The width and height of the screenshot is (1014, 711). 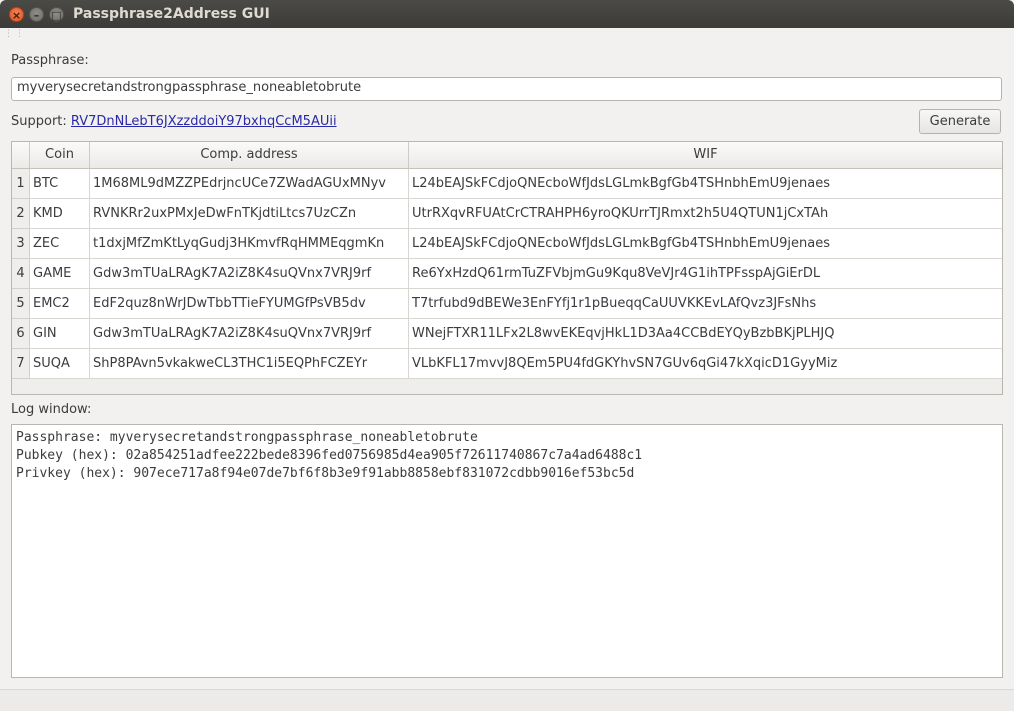 What do you see at coordinates (249, 184) in the screenshot?
I see `address-cell: 1M68ML9dMZZPEdrjncUCe7ZWadAGUxMNyv` at bounding box center [249, 184].